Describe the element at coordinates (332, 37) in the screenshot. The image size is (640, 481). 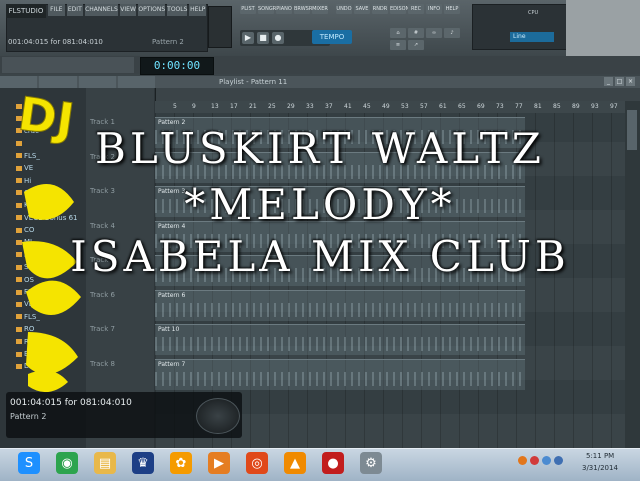
I see `tempo-display: TEMPO` at that location.